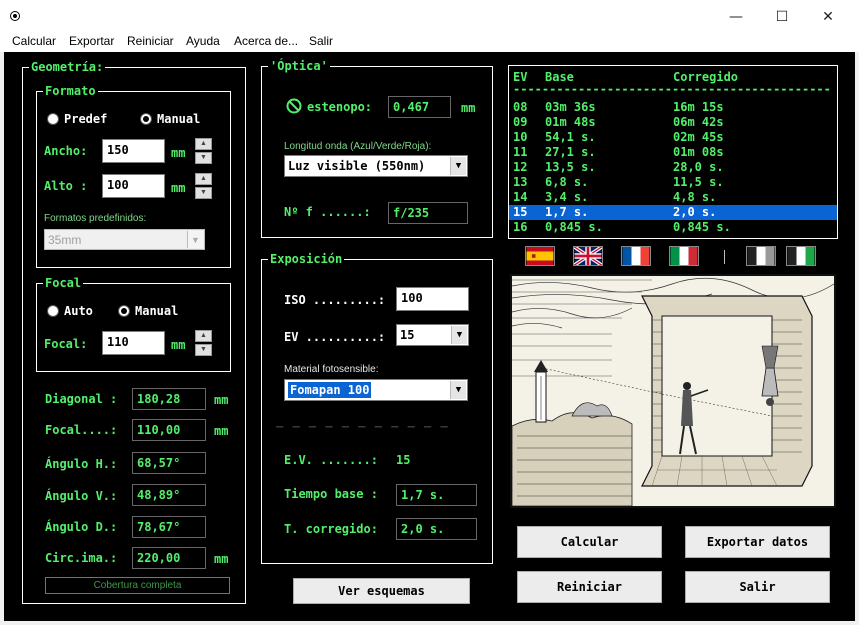 The height and width of the screenshot is (625, 859). I want to click on salir-button: Salir, so click(757, 587).